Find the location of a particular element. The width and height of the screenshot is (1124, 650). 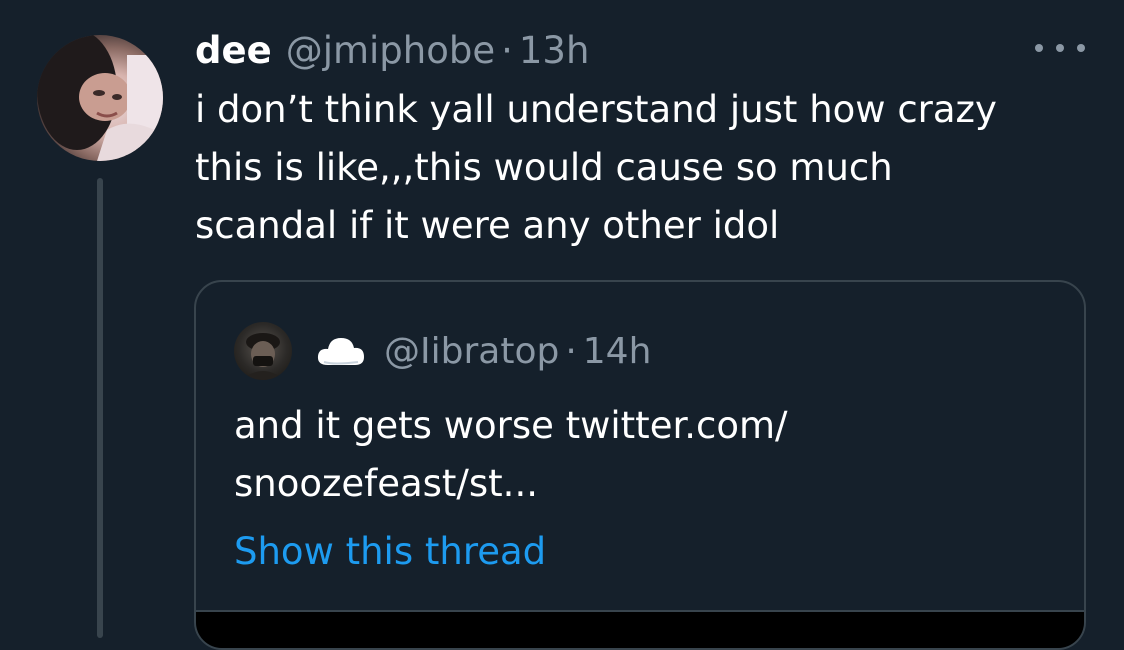

more-horizontal-icon is located at coordinates (1060, 48).